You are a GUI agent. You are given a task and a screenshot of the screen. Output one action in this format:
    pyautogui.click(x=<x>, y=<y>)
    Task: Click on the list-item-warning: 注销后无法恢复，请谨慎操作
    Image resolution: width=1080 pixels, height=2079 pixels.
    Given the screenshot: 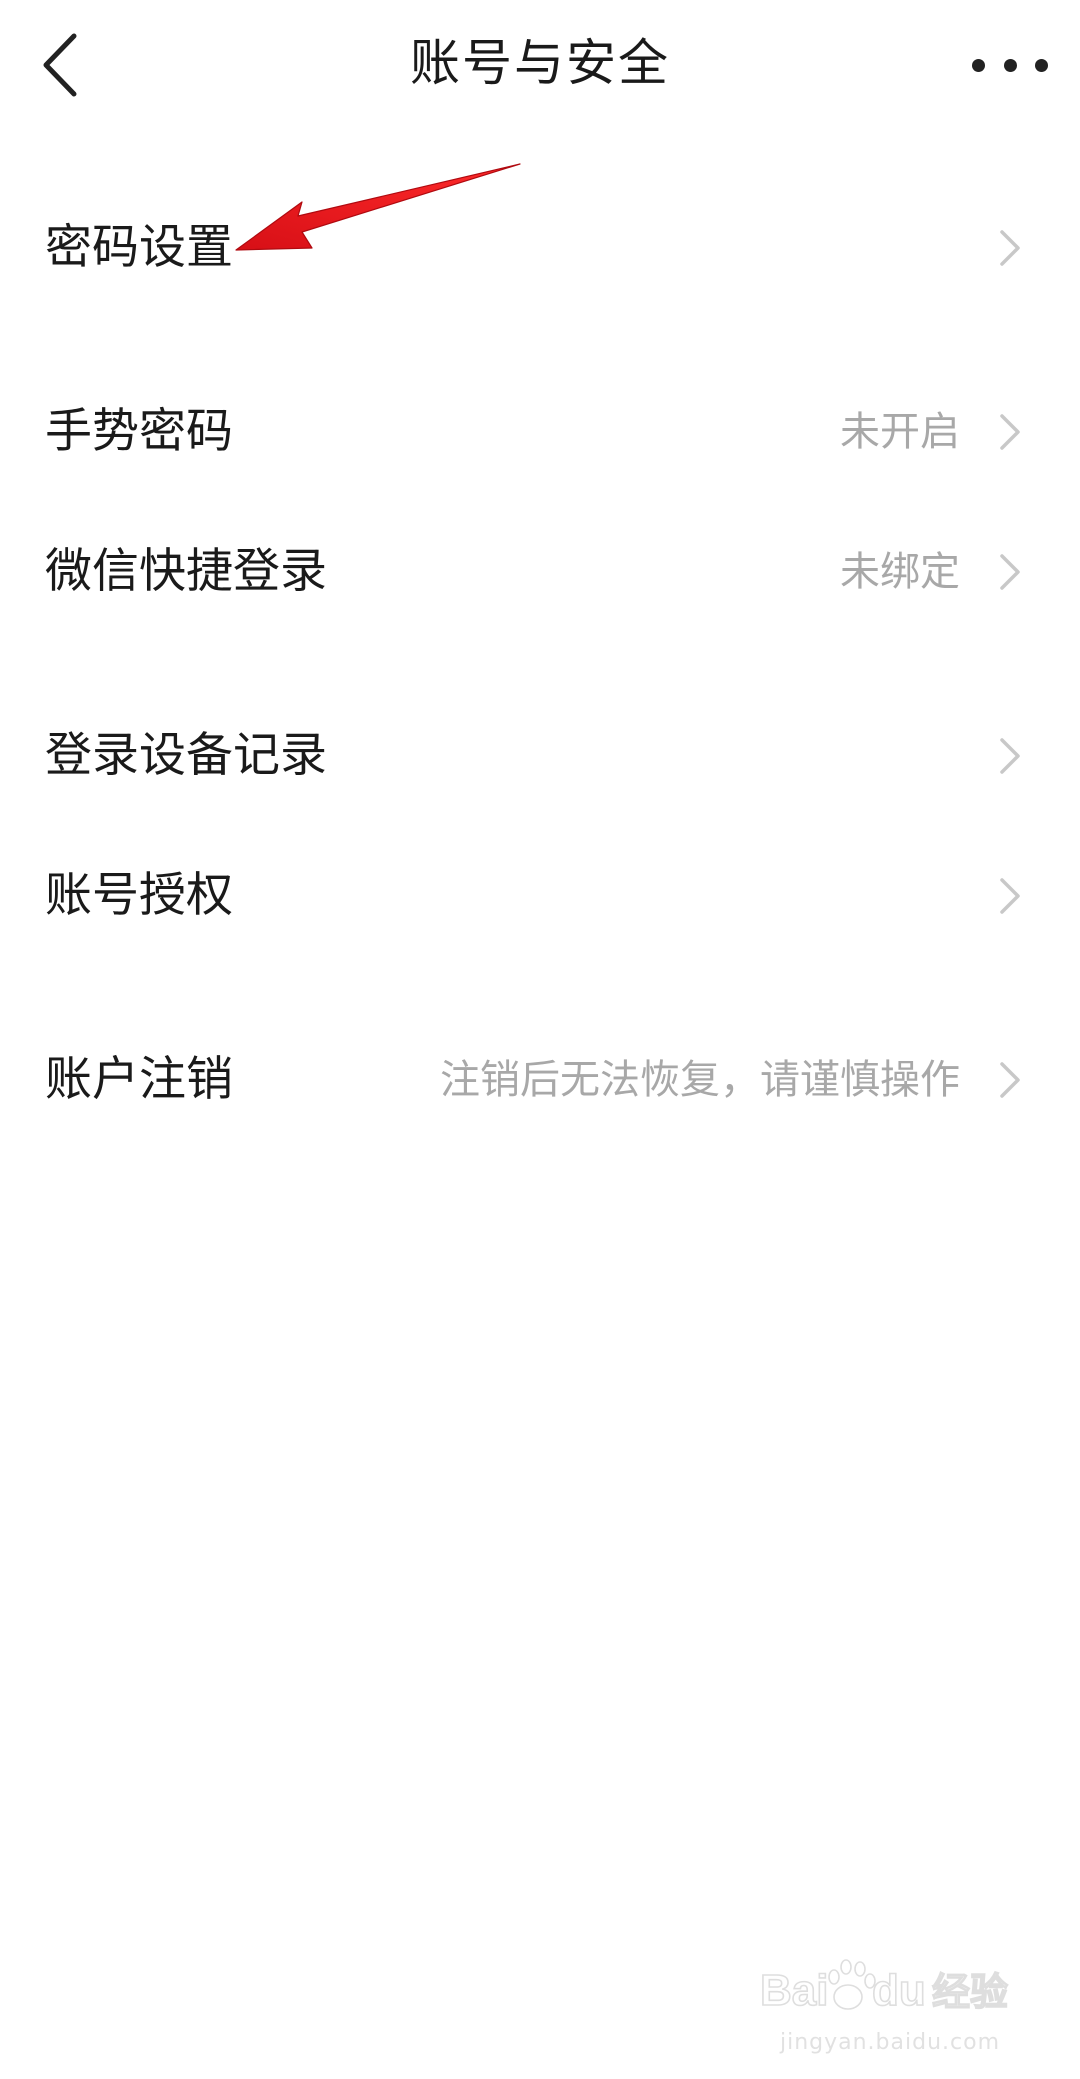 What is the action you would take?
    pyautogui.click(x=700, y=1080)
    